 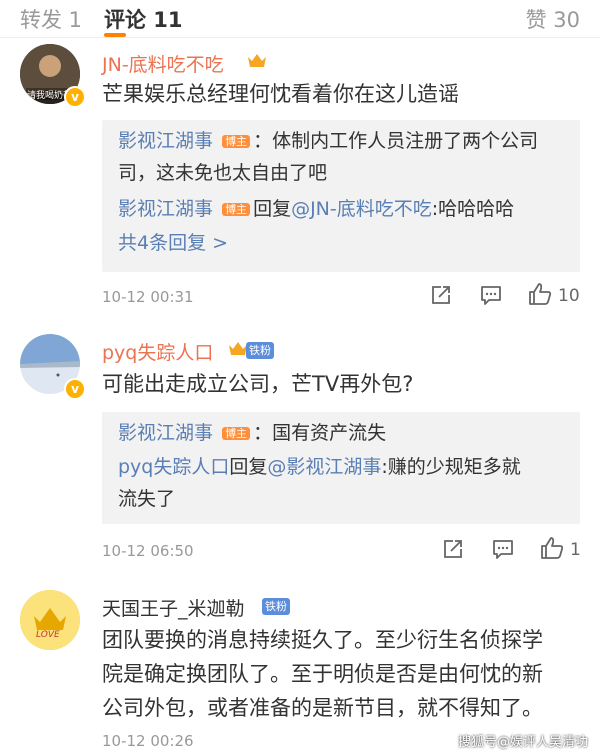 I want to click on like-count: 1, so click(x=575, y=550).